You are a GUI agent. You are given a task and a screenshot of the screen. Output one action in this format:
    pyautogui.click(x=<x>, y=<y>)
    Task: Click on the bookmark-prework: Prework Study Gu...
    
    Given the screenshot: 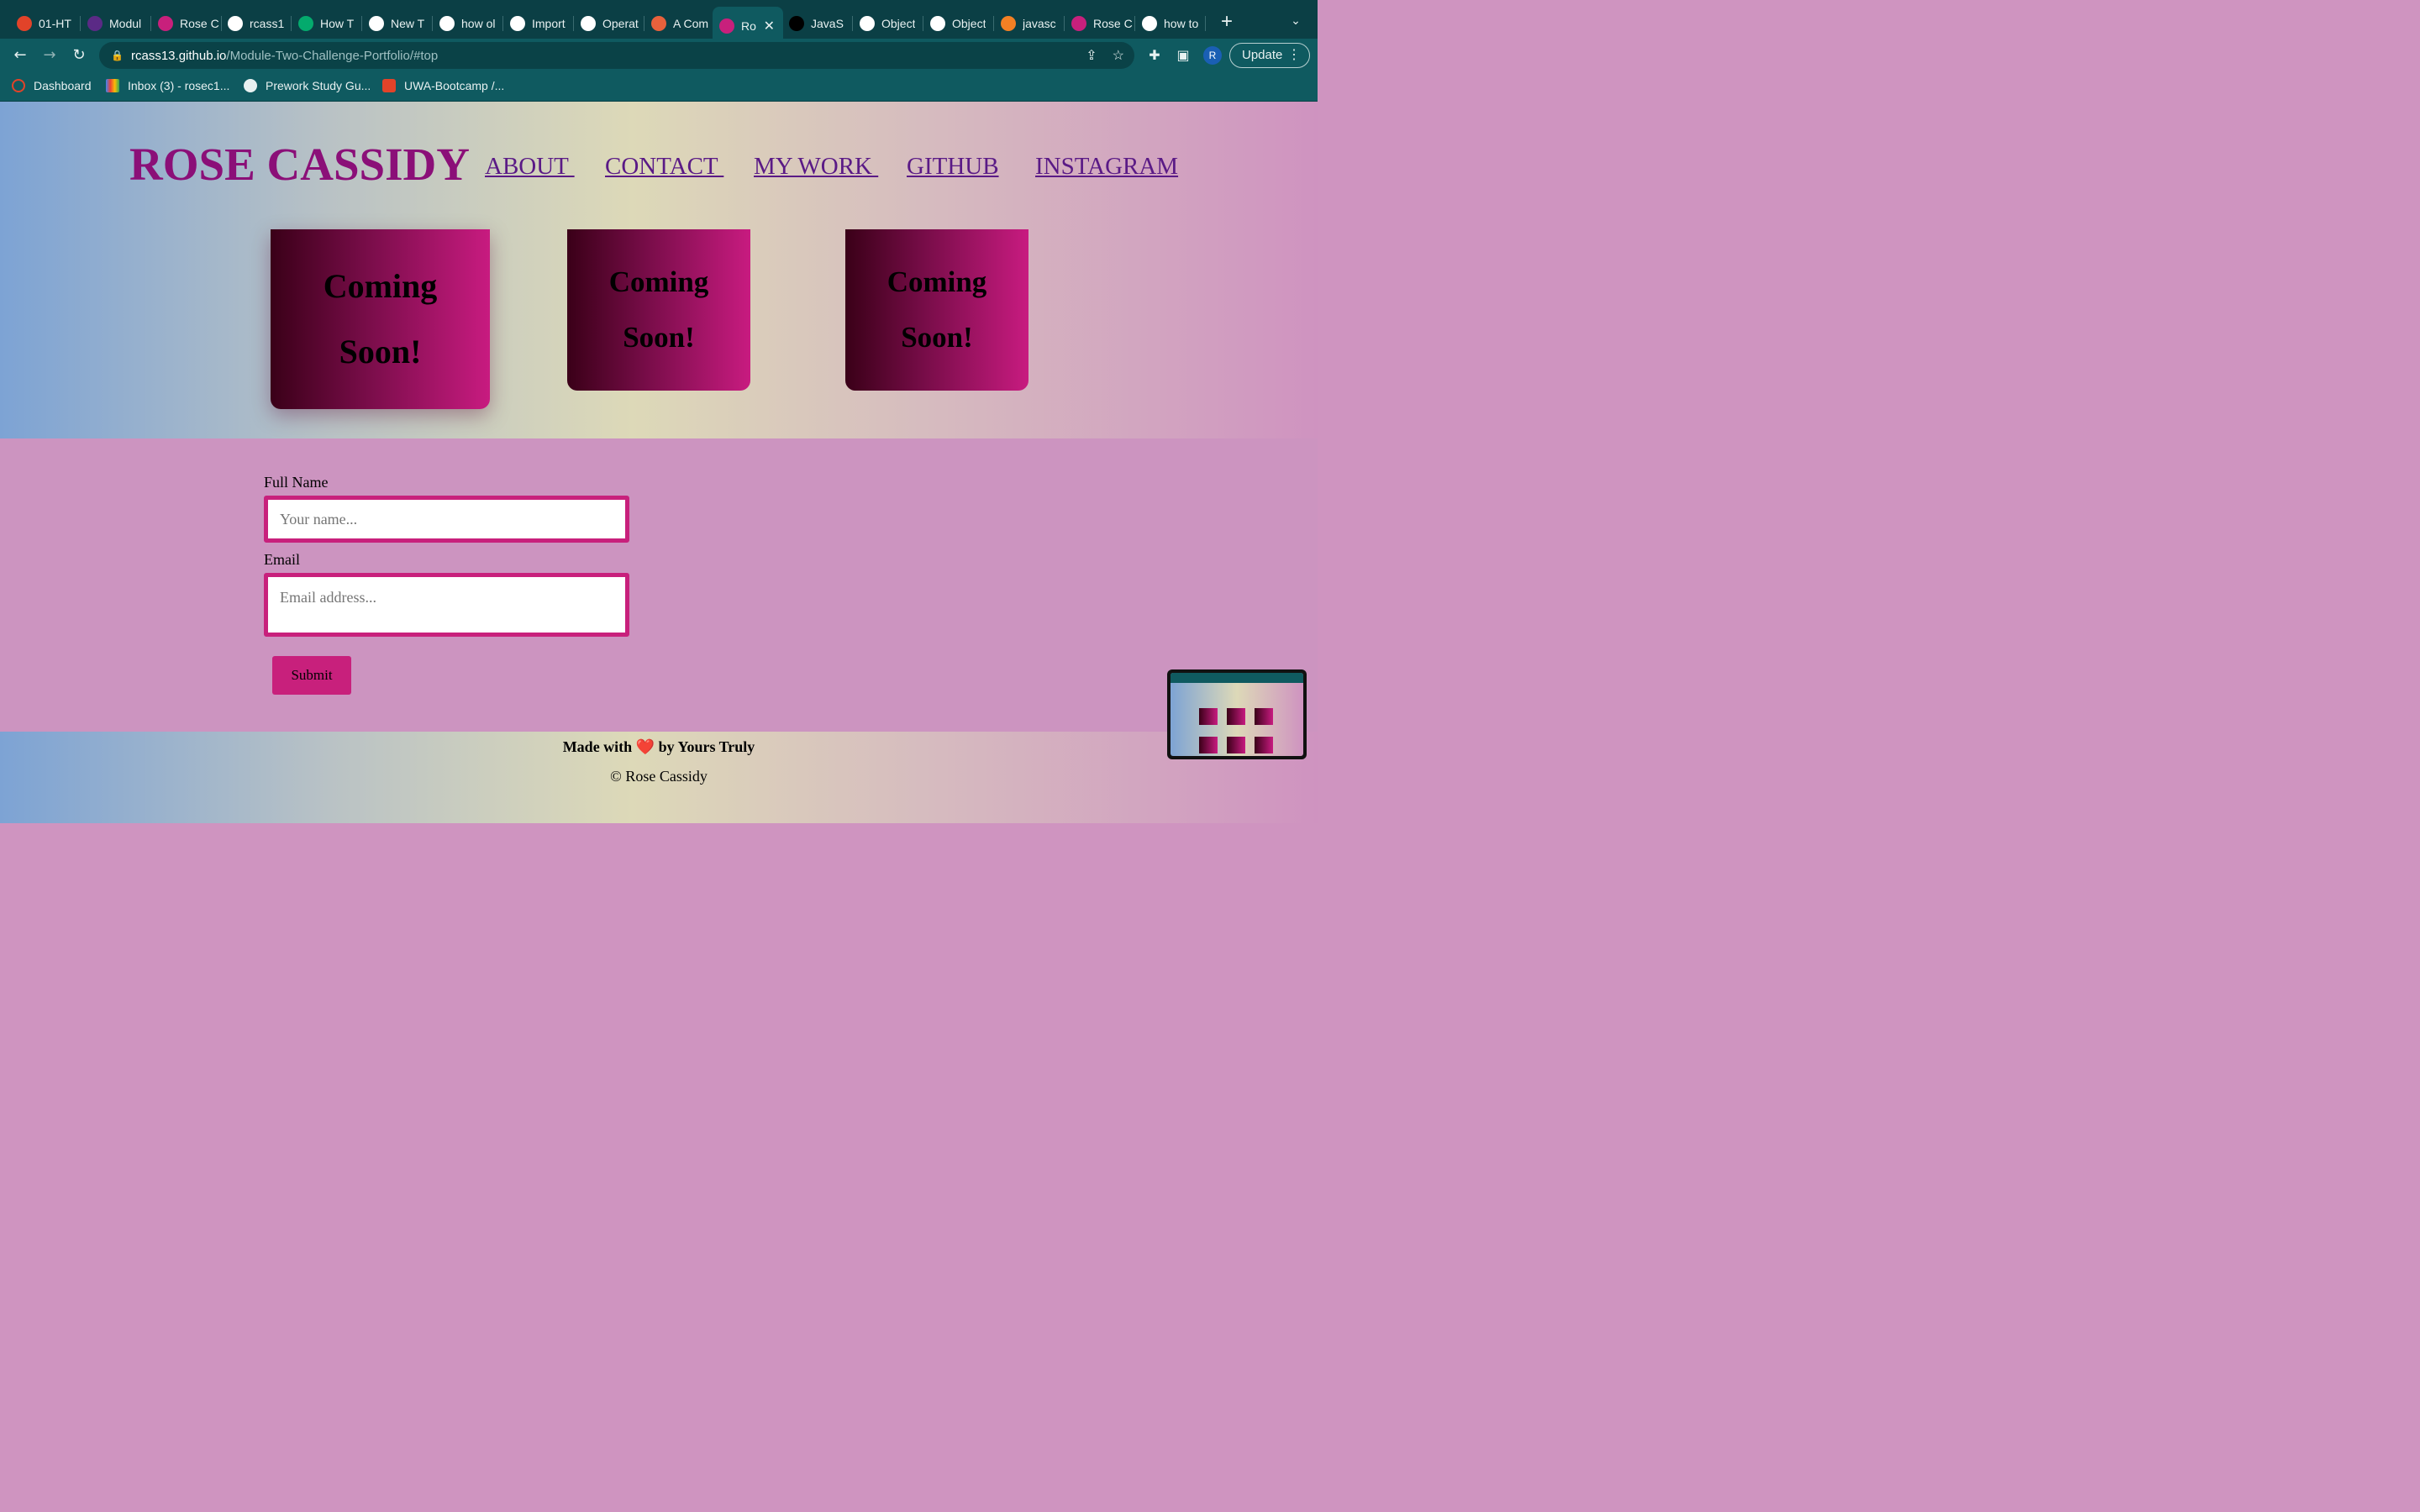 What is the action you would take?
    pyautogui.click(x=307, y=85)
    